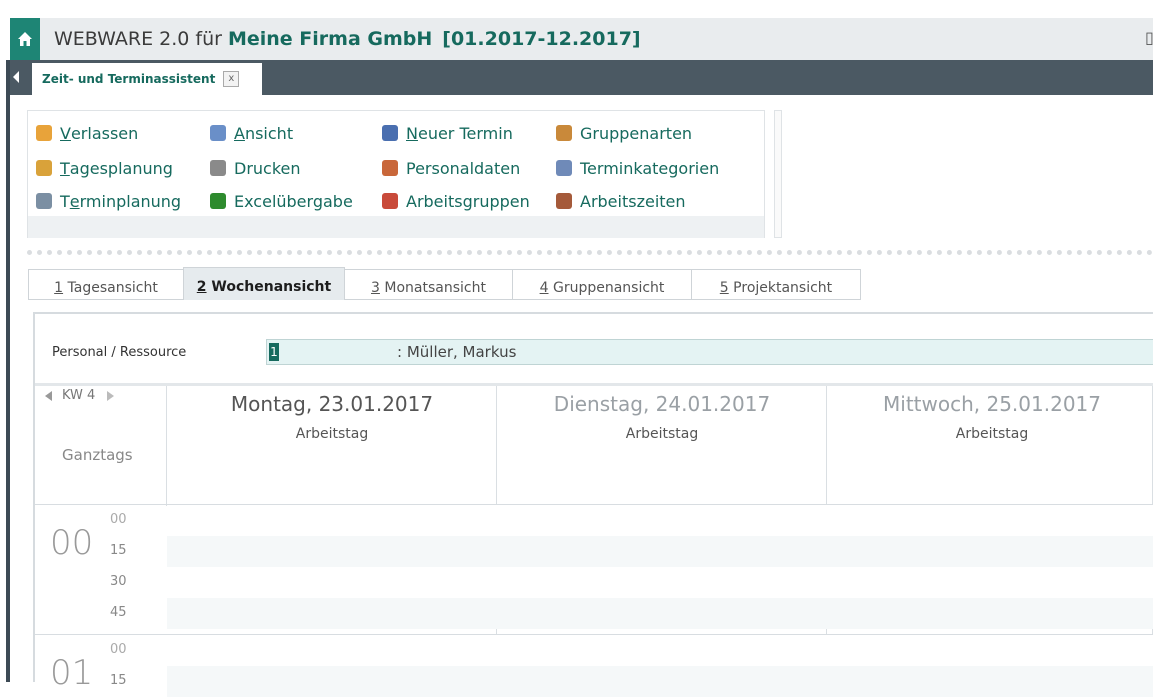 The width and height of the screenshot is (1153, 697). I want to click on tab-shortcut: 2, so click(201, 287).